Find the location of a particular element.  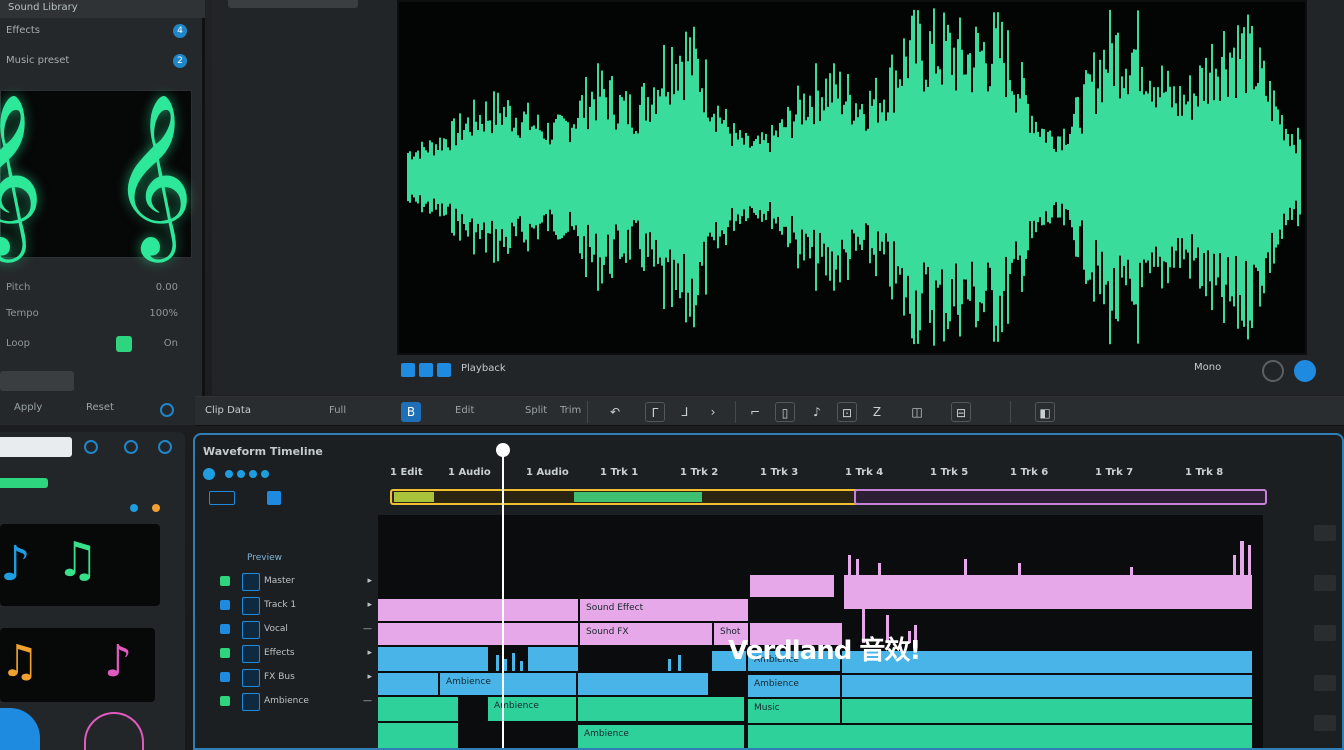

panel-title: Sound Library is located at coordinates (43, 7).